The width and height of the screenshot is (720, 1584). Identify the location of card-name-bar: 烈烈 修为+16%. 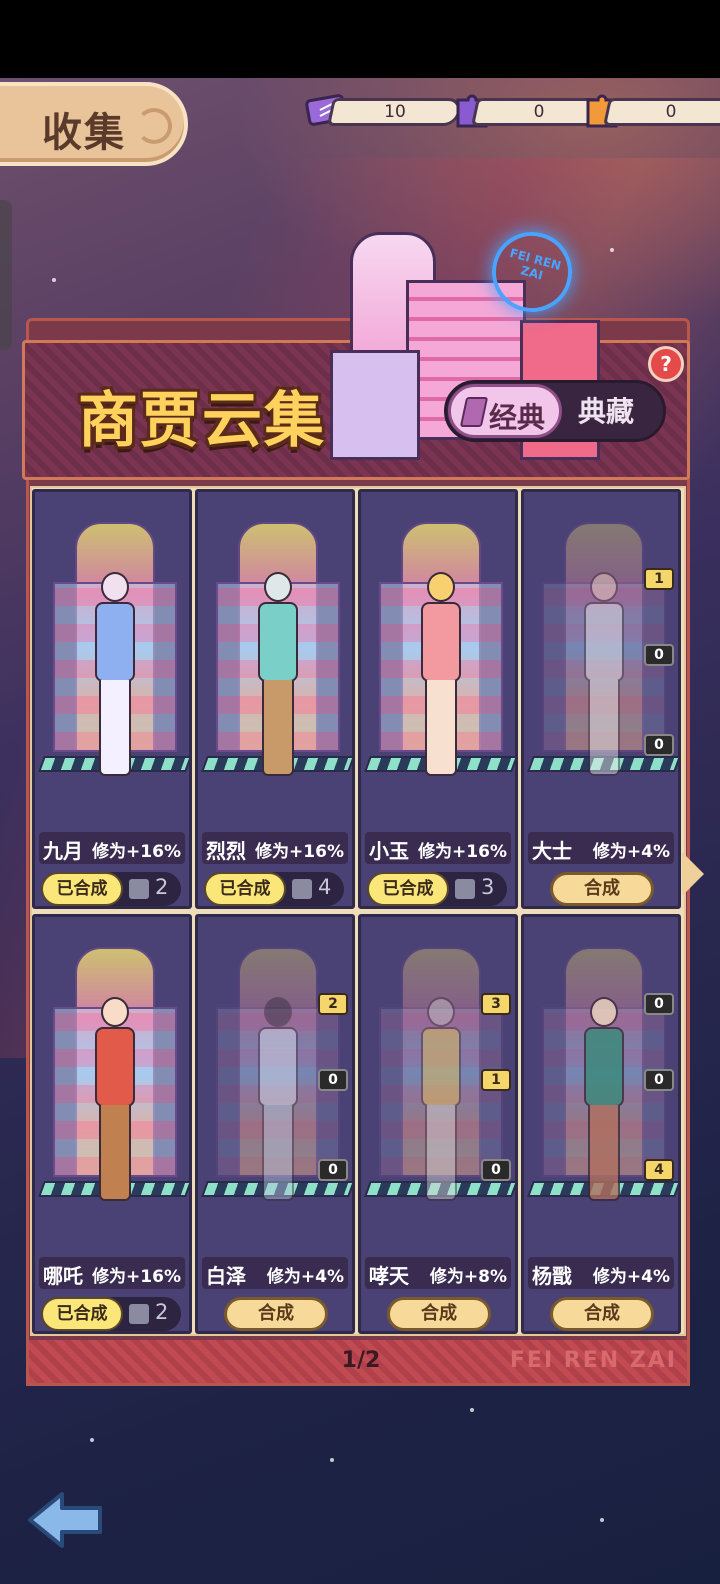
(275, 848).